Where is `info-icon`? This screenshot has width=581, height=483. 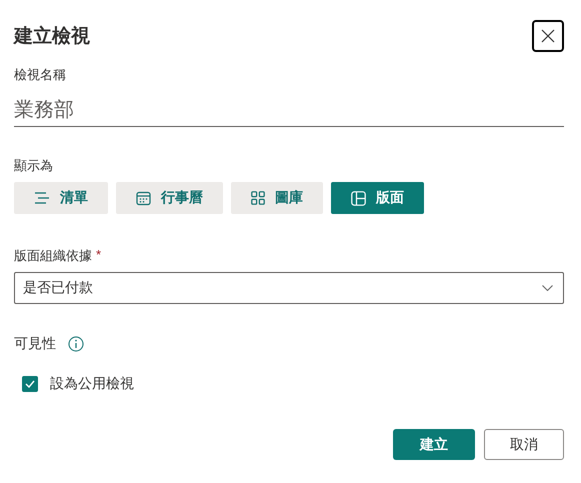
info-icon is located at coordinates (76, 344).